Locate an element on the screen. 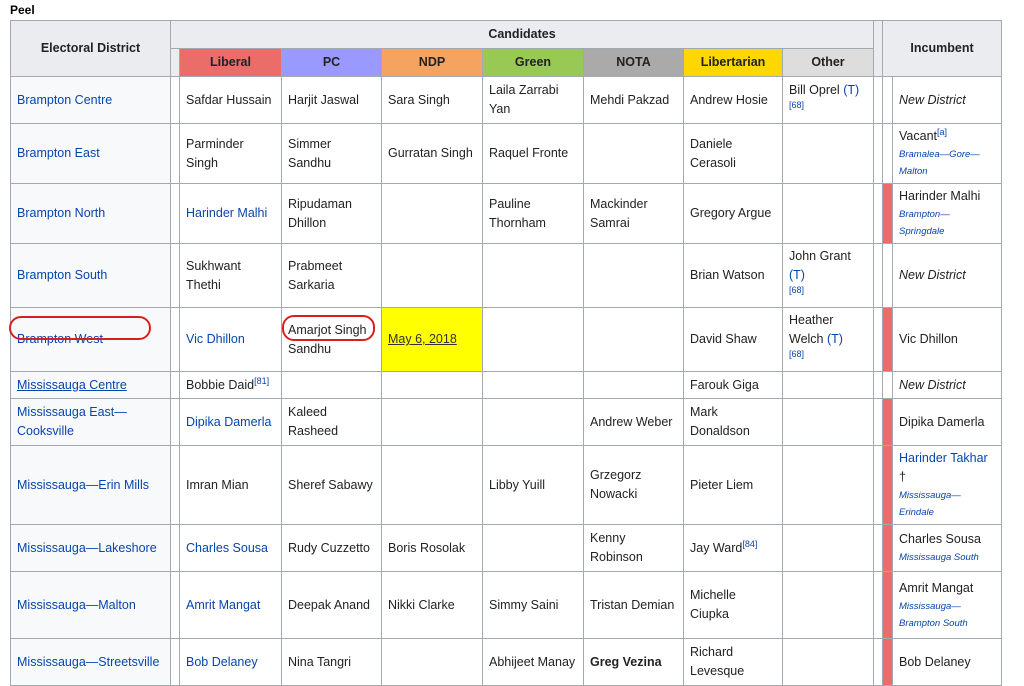  libertarian-candidate: Pieter Liem is located at coordinates (722, 484).